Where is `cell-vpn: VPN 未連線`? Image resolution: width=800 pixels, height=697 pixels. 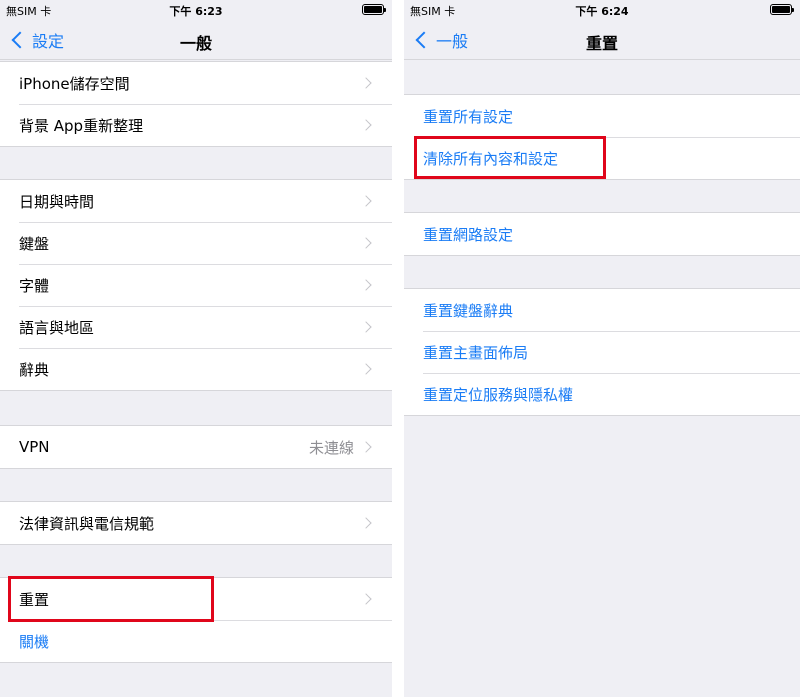 cell-vpn: VPN 未連線 is located at coordinates (196, 447).